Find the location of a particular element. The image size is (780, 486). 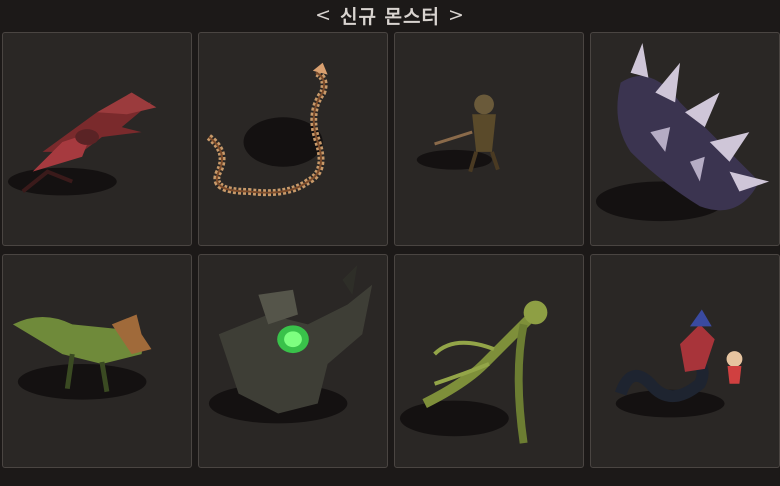

section-title: 신규 몬스터 is located at coordinates (389, 16).